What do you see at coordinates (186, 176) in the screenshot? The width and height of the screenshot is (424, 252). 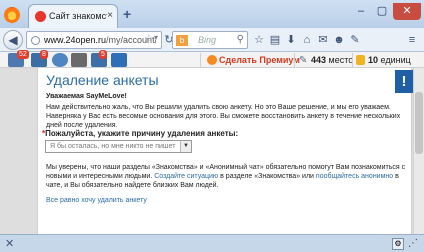 I see `create-situation-link: Создайте ситуацию` at bounding box center [186, 176].